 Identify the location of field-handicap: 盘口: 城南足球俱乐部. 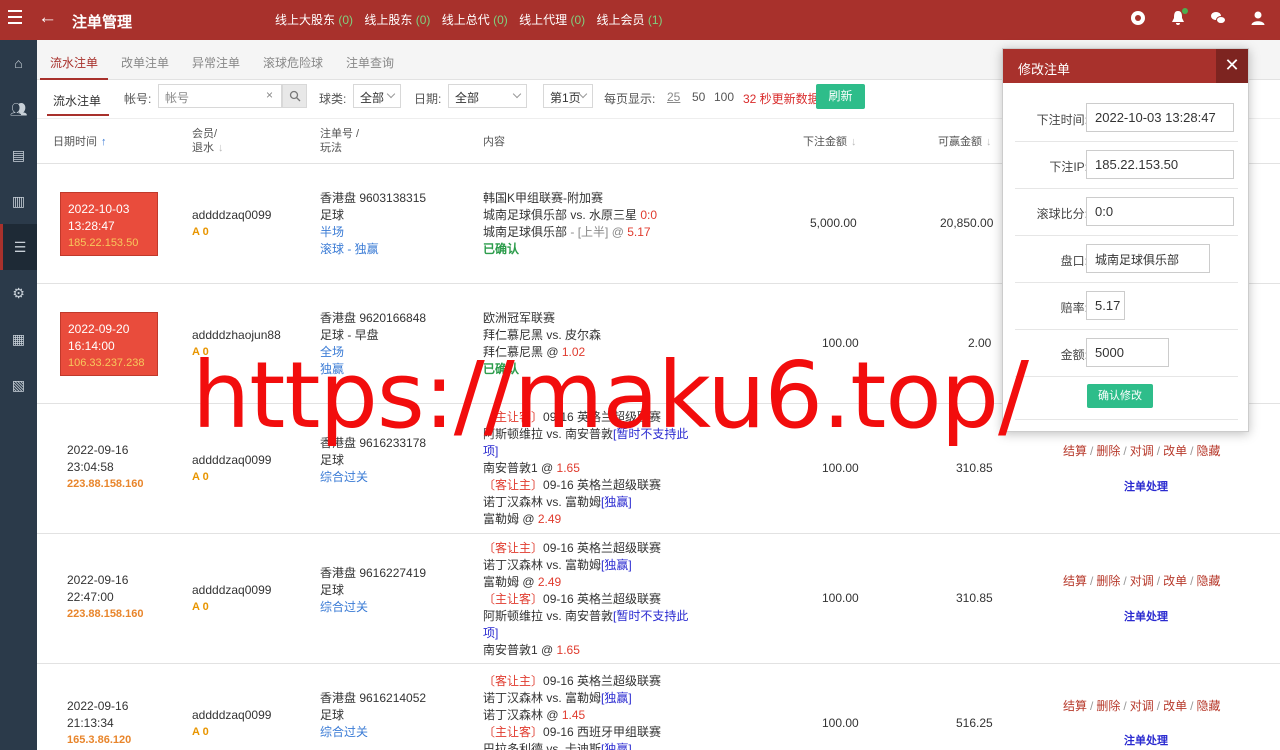
(1126, 259).